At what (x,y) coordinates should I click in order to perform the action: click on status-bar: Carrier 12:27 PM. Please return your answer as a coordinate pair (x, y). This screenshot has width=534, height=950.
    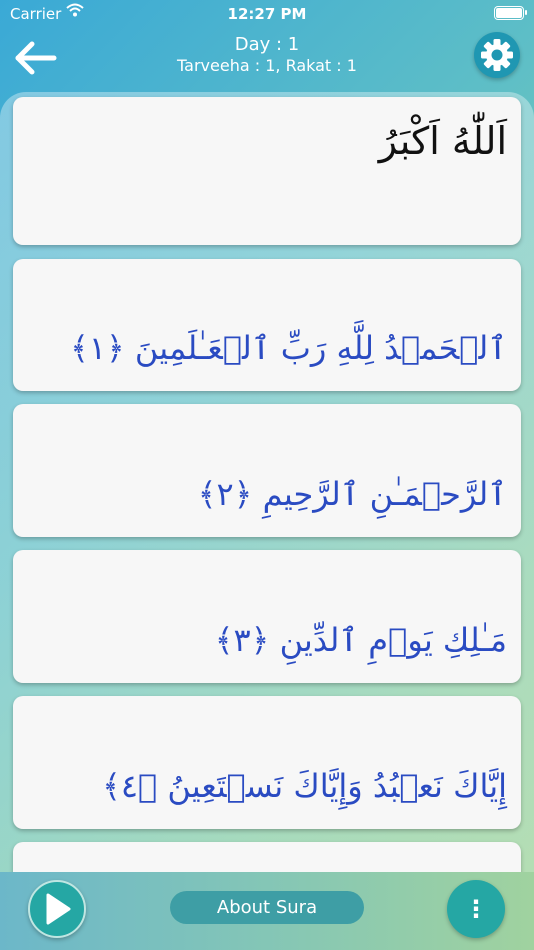
    Looking at the image, I should click on (267, 14).